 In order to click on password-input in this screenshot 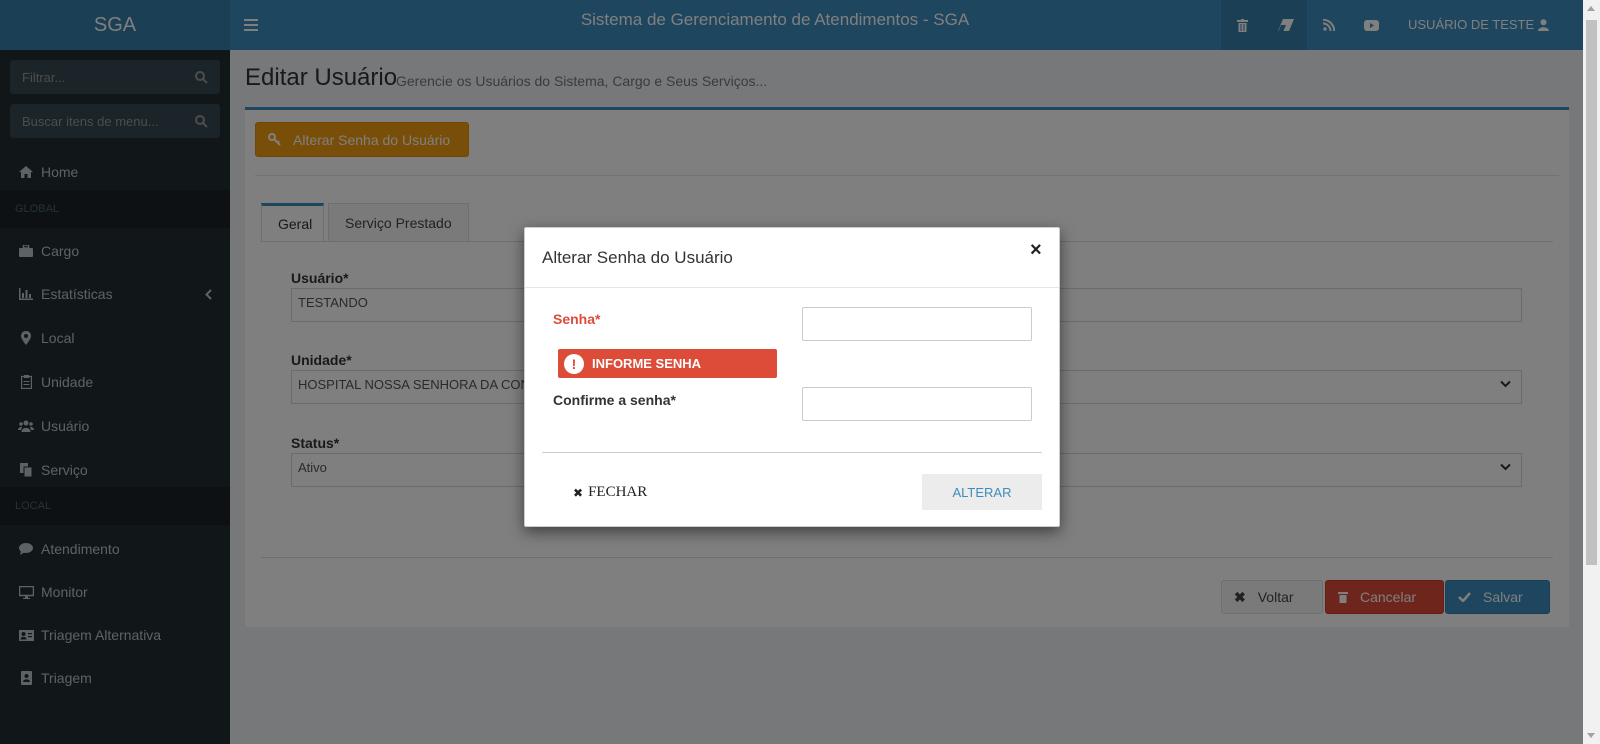, I will do `click(917, 324)`.